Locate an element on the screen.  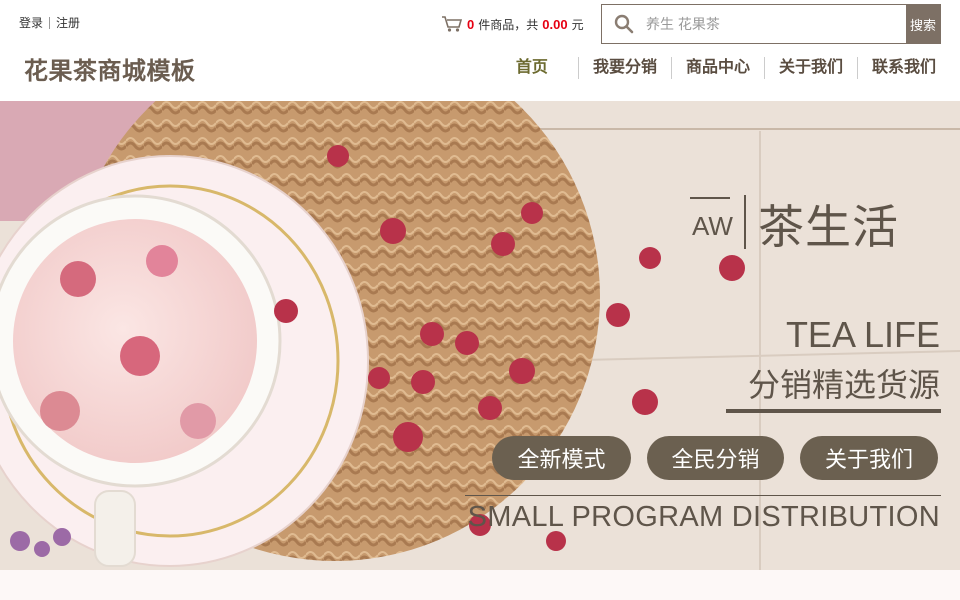
cart-summary: 0 件商品，共 0.00 元 is located at coordinates (512, 24).